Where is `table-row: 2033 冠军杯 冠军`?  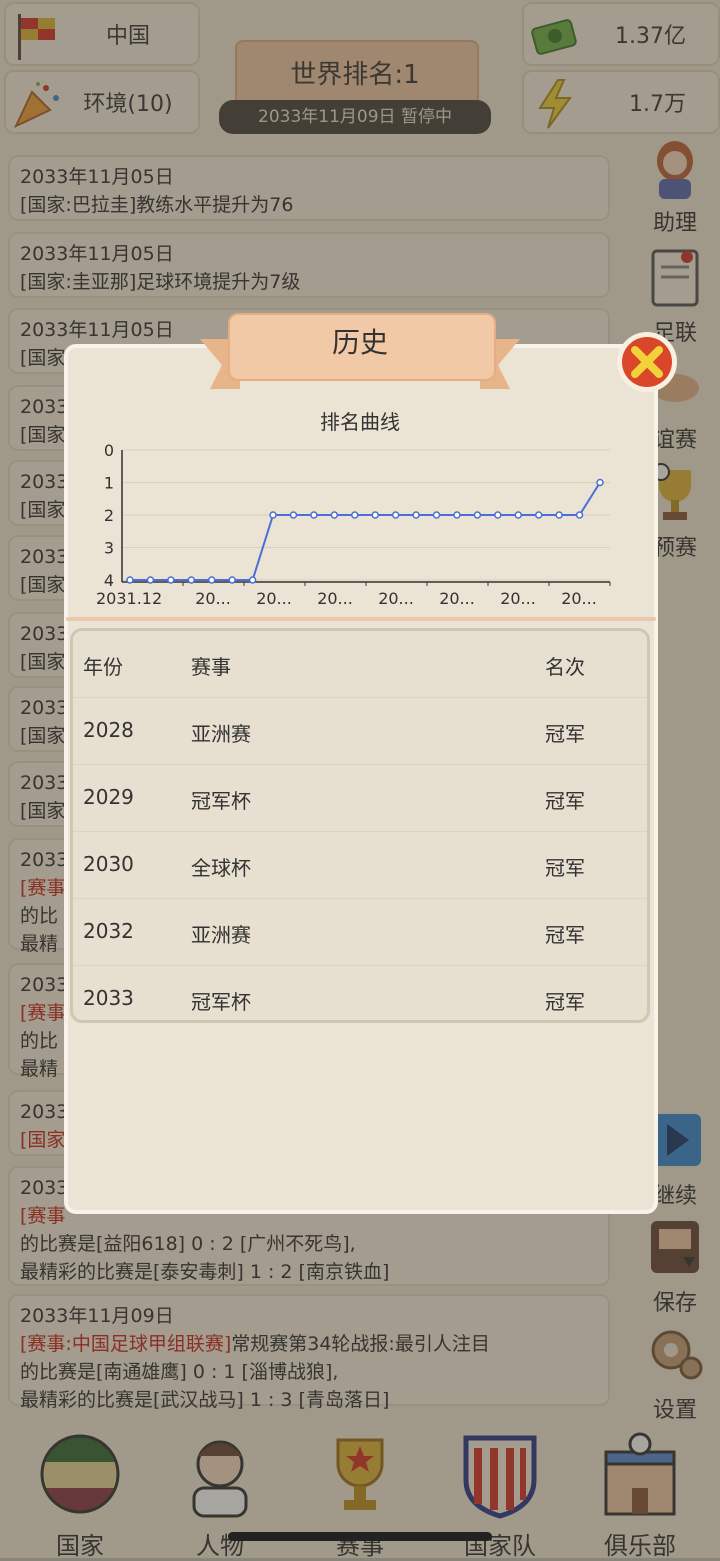 table-row: 2033 冠军杯 冠军 is located at coordinates (334, 1000).